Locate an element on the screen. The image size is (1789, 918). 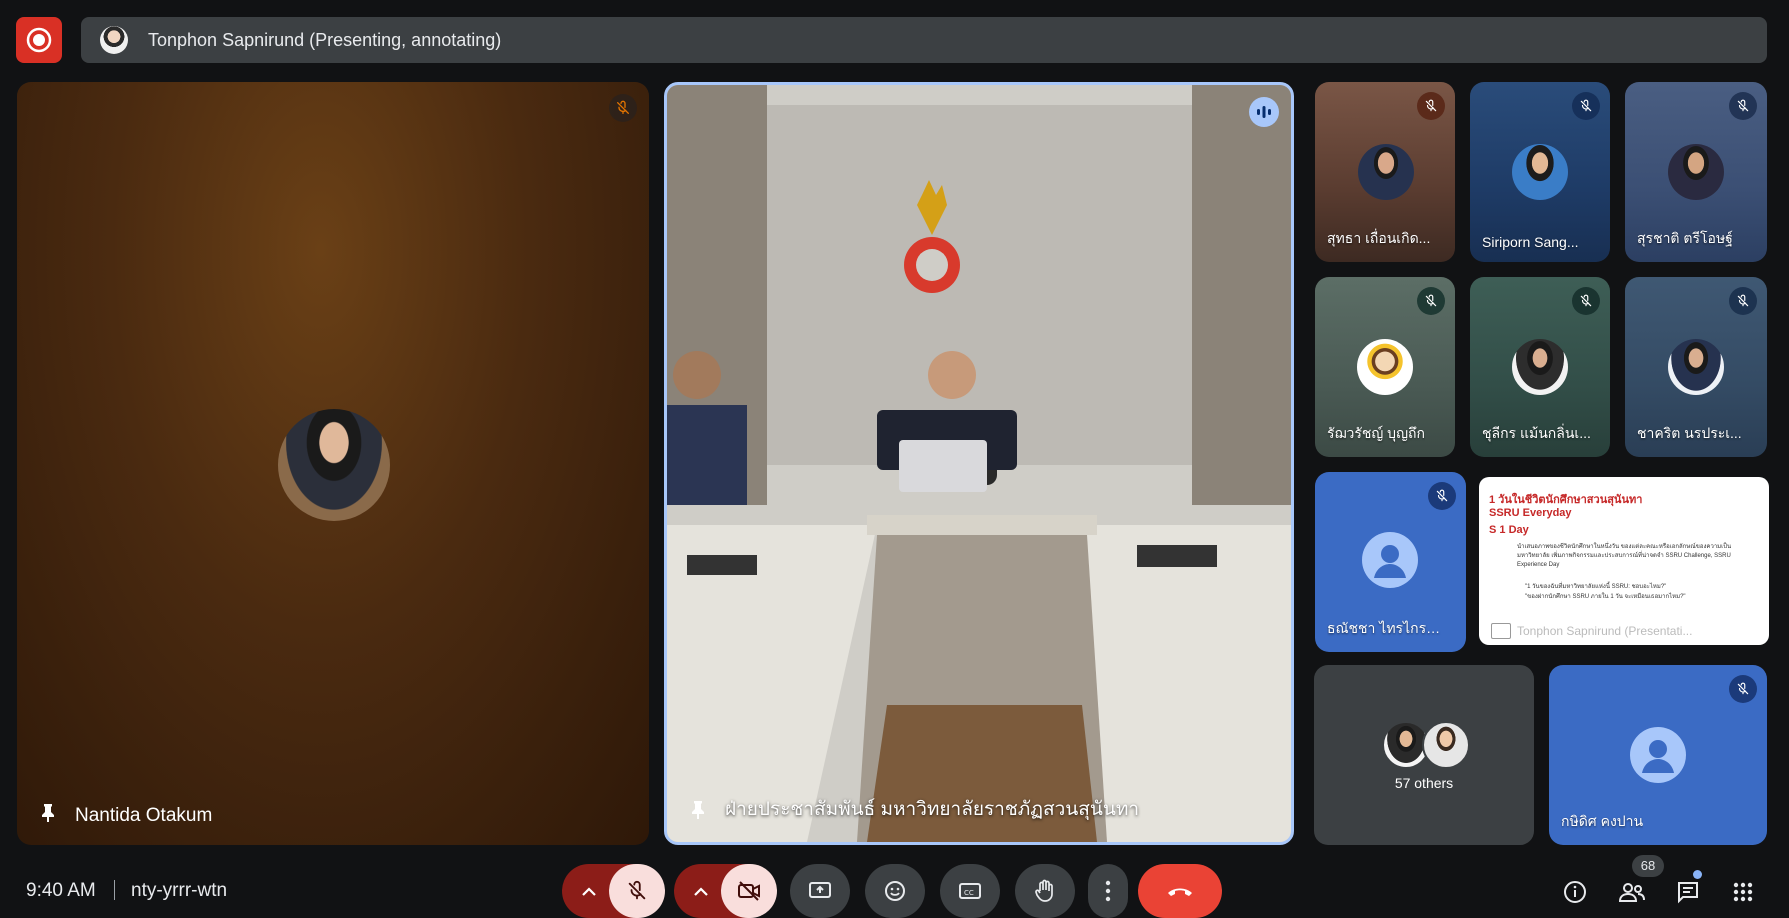
reactions-button is located at coordinates (895, 891).